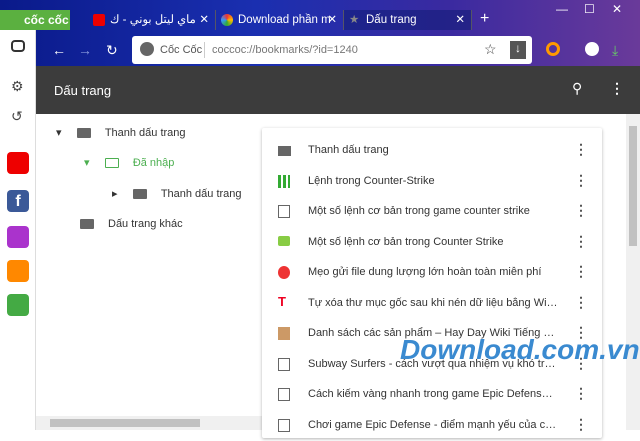 Image resolution: width=640 pixels, height=441 pixels. What do you see at coordinates (285, 50) in the screenshot?
I see `url-text: coccoc://bookmarks/?id=1240` at bounding box center [285, 50].